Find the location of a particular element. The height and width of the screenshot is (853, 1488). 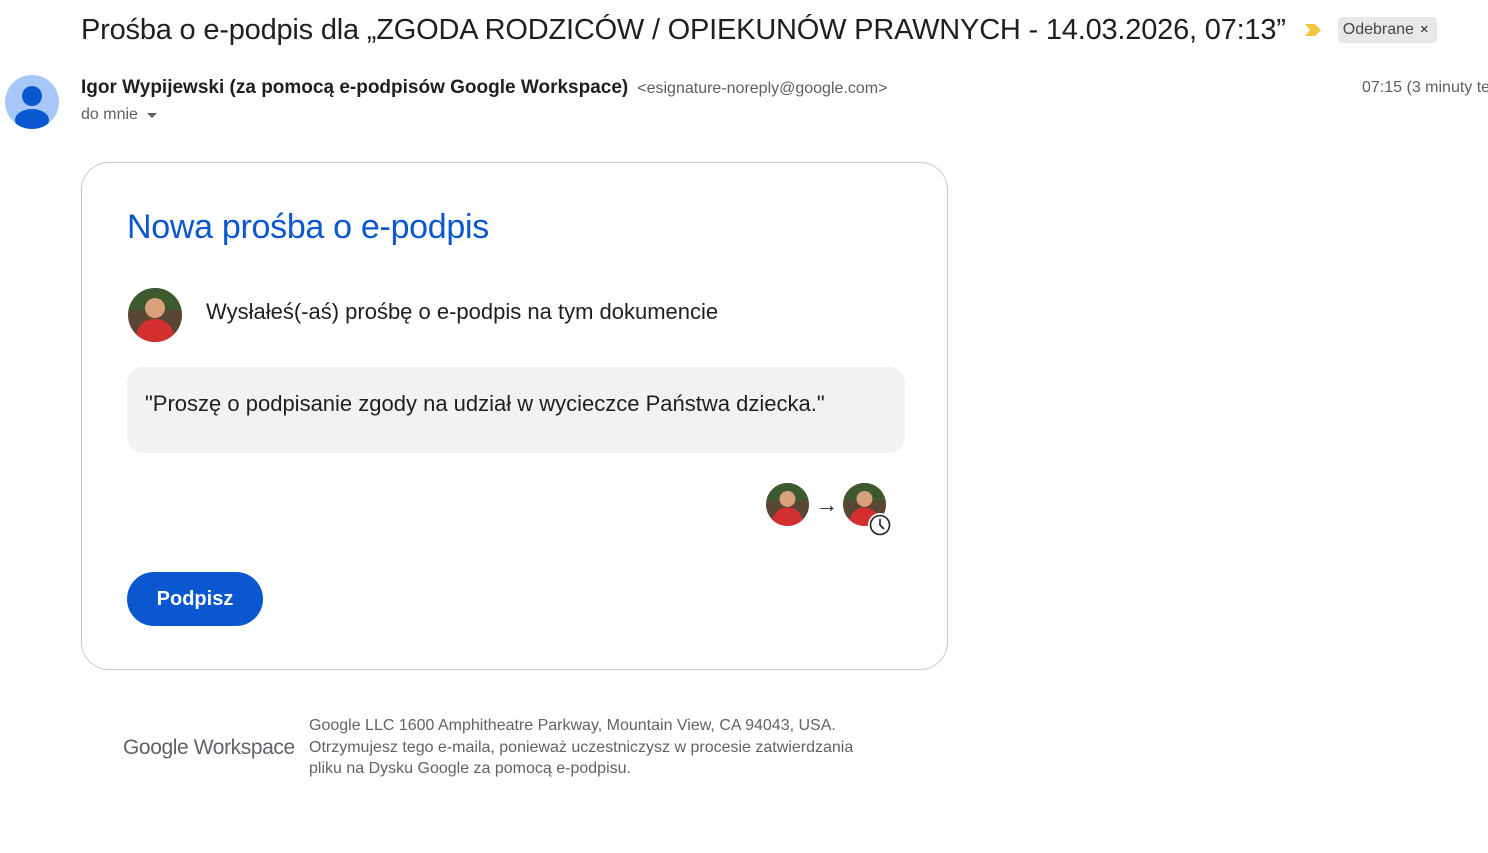

sign-button: Podpisz is located at coordinates (195, 599).